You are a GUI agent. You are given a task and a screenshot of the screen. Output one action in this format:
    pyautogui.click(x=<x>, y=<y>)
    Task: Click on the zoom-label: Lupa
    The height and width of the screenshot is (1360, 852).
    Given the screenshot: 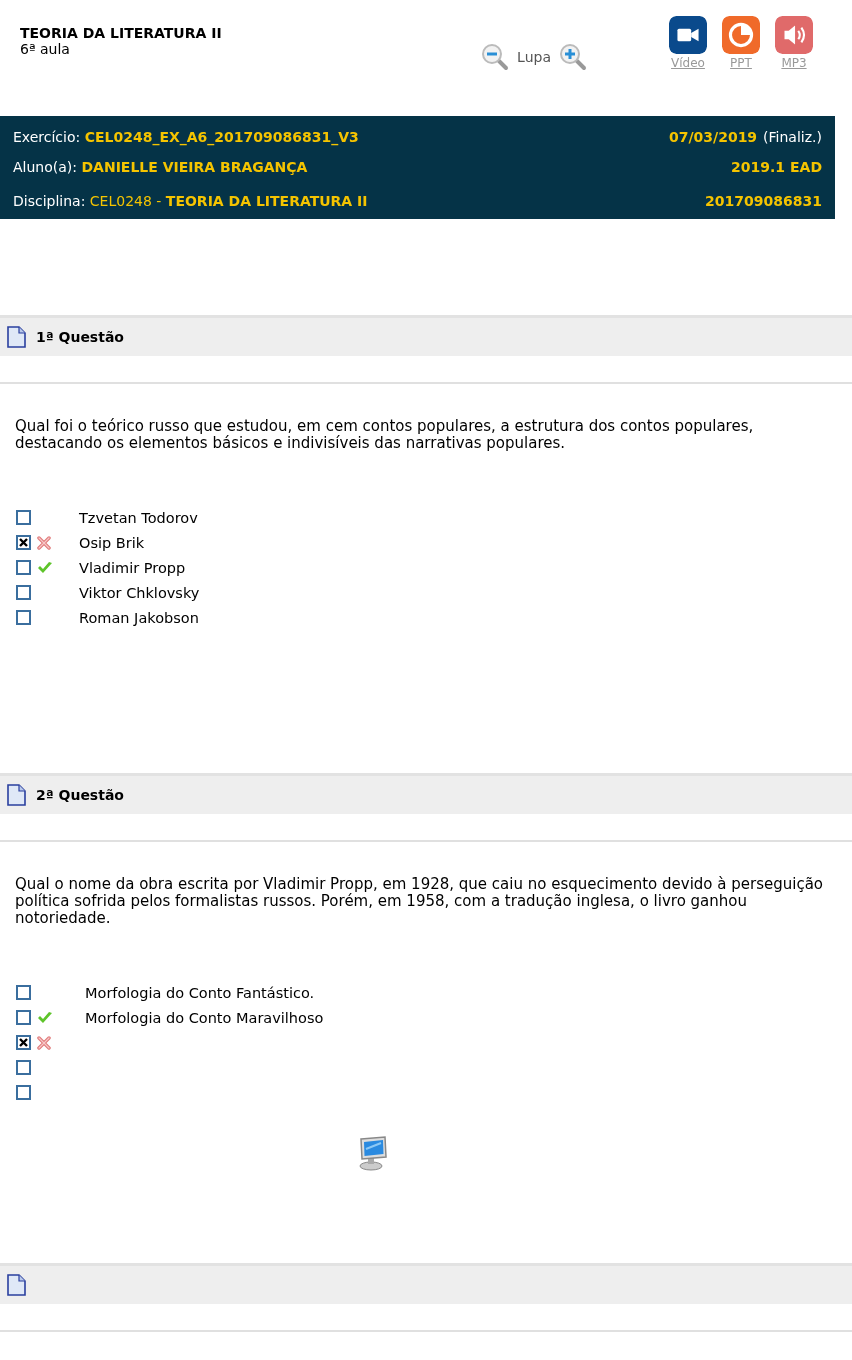 What is the action you would take?
    pyautogui.click(x=534, y=57)
    